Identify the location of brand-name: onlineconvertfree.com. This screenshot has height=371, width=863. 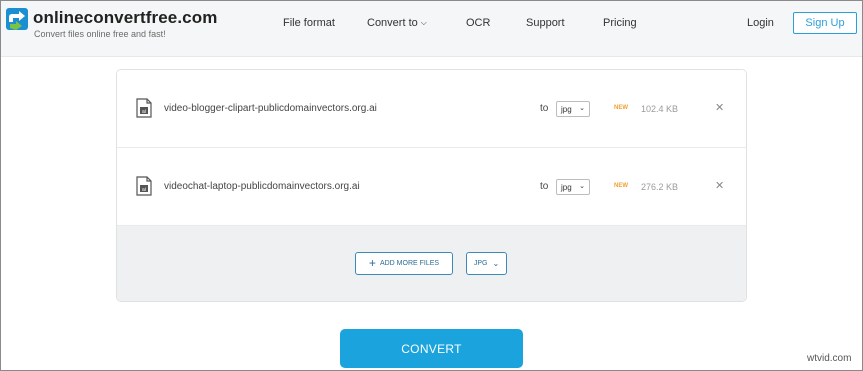
(125, 18).